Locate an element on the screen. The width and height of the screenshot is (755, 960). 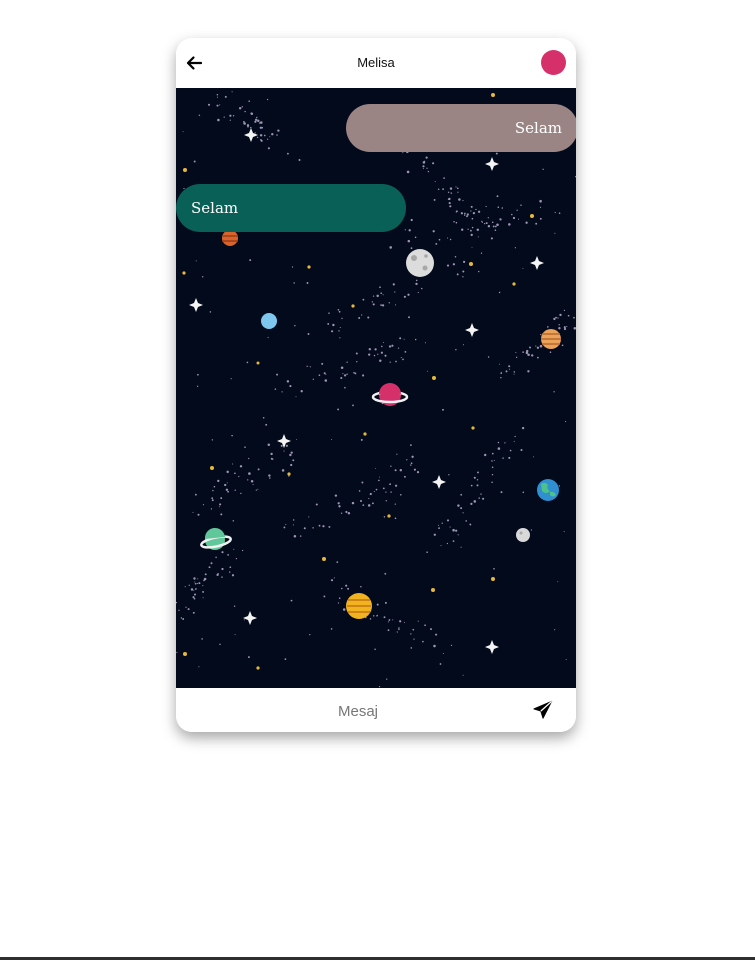
received-message-bubble: Selam is located at coordinates (291, 208).